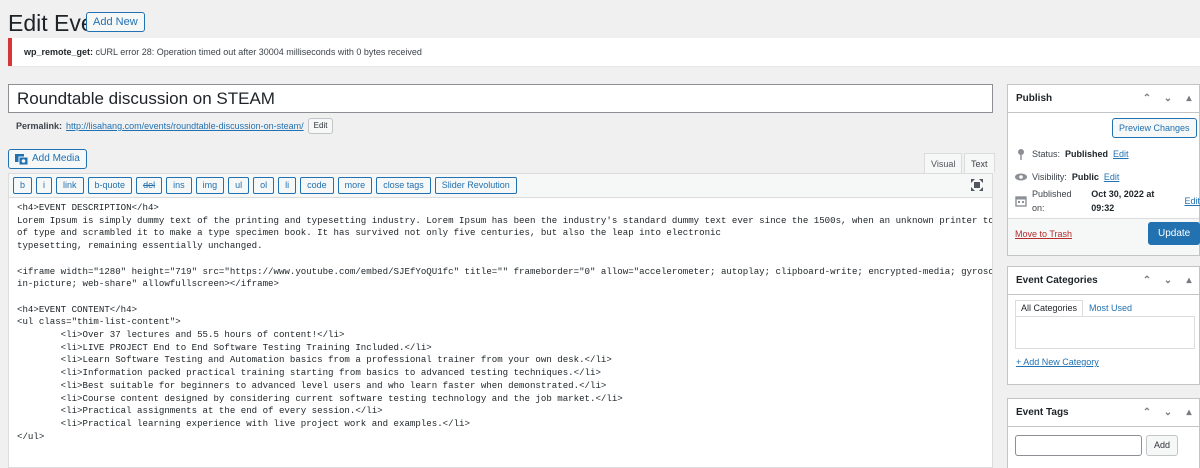 This screenshot has height=468, width=1200. What do you see at coordinates (1174, 233) in the screenshot?
I see `update-button: Update` at bounding box center [1174, 233].